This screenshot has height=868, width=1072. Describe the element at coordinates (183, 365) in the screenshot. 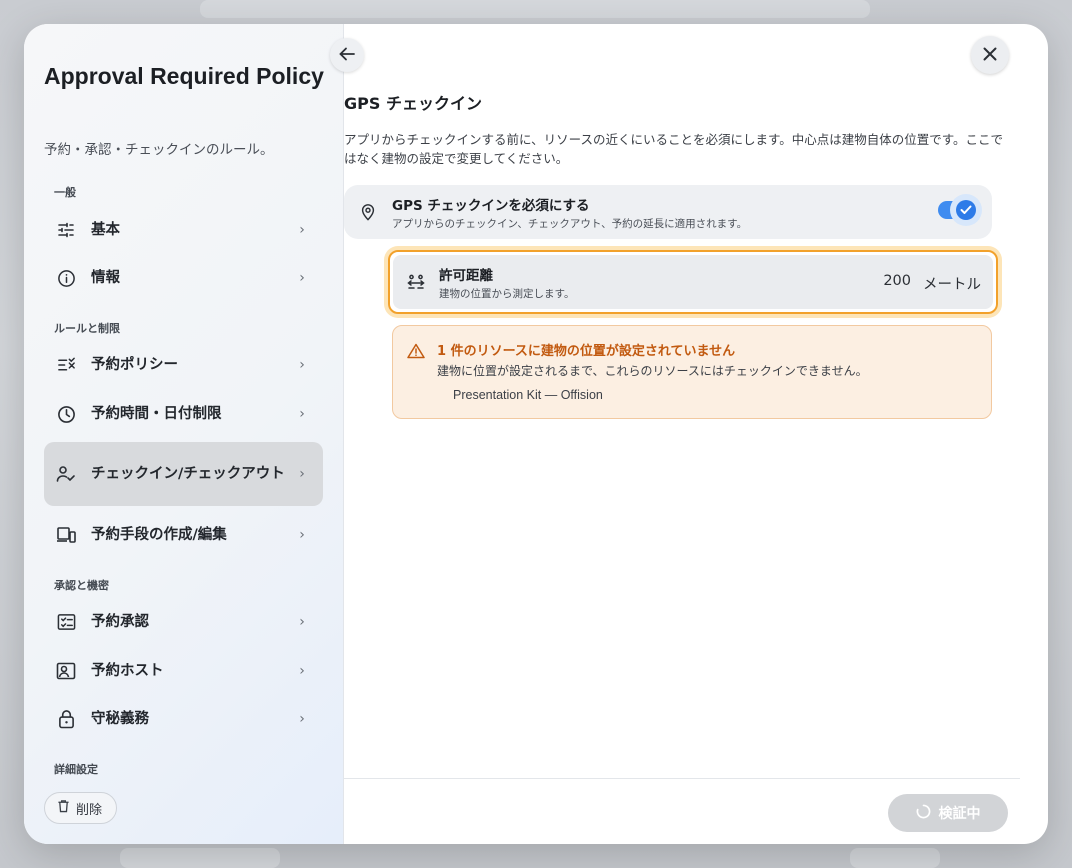

I see `sidebar-item-booking-policy: 予約ポリシー ›` at that location.